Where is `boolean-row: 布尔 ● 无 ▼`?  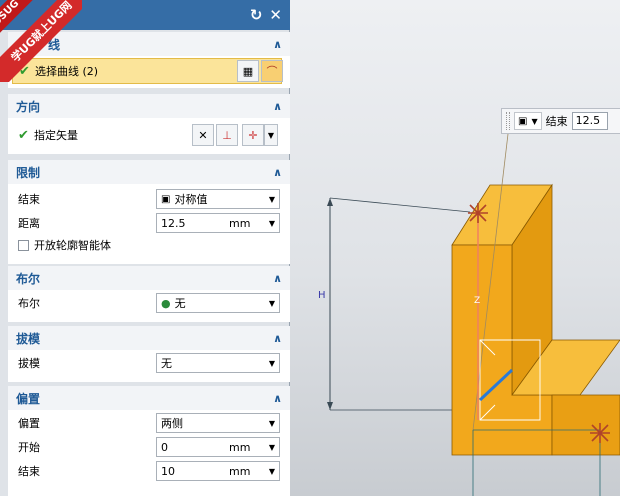 boolean-row: 布尔 ● 无 ▼ is located at coordinates (149, 303).